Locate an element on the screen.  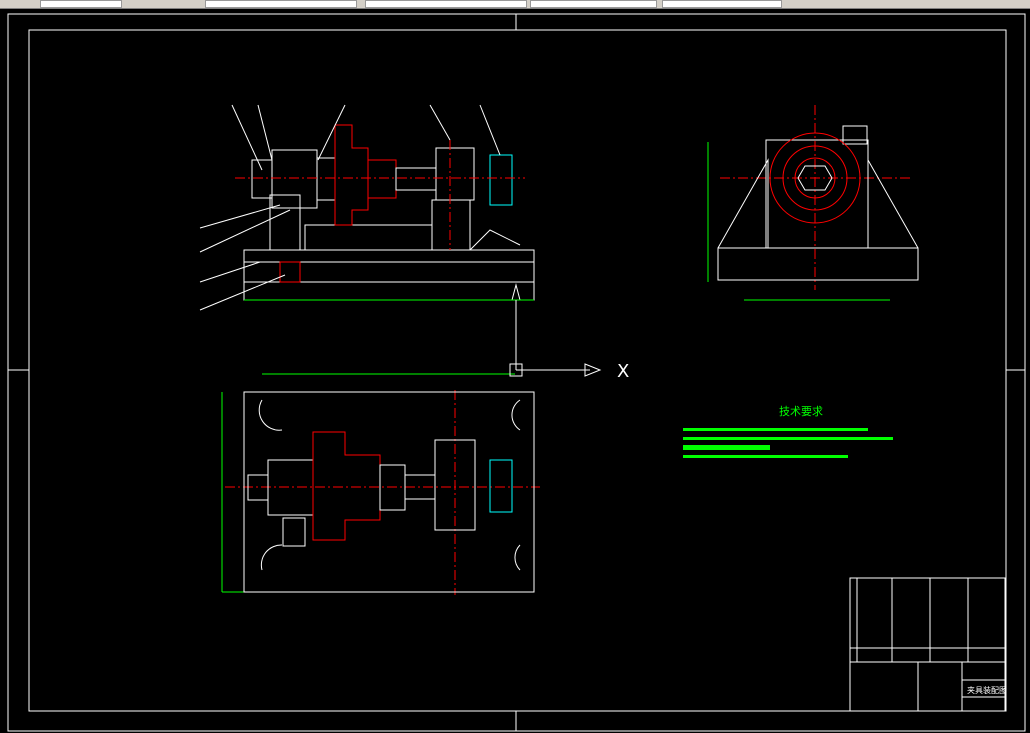
front-view is located at coordinates (389, 212).